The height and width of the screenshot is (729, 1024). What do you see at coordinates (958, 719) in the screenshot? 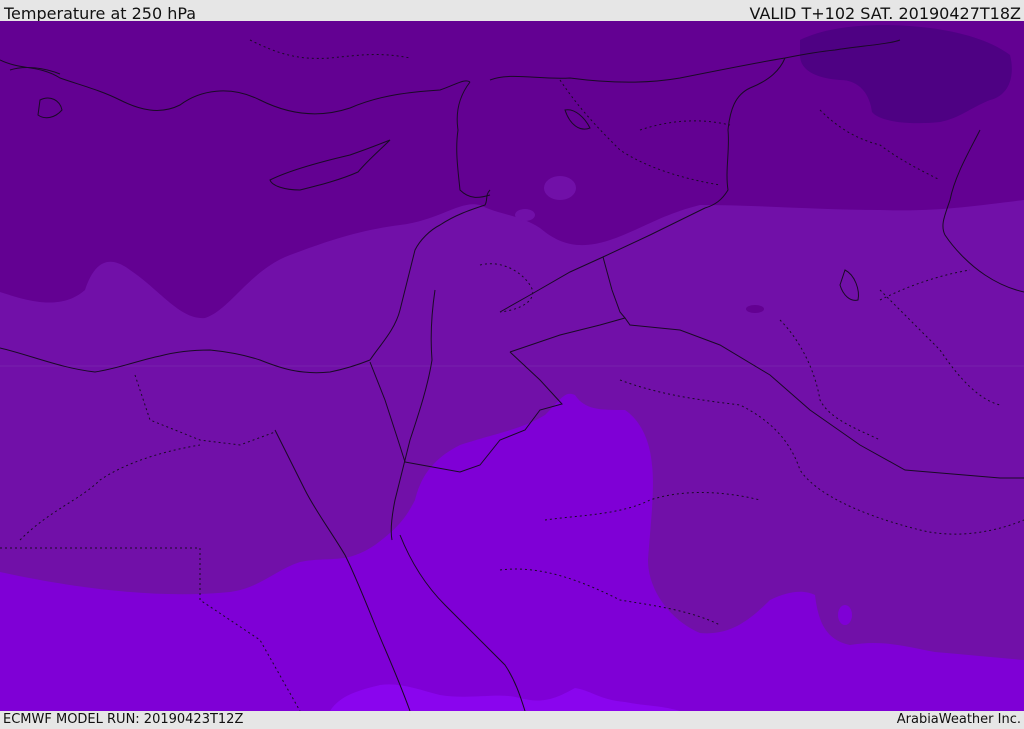
I see `credit: ArabiaWeather Inc.` at bounding box center [958, 719].